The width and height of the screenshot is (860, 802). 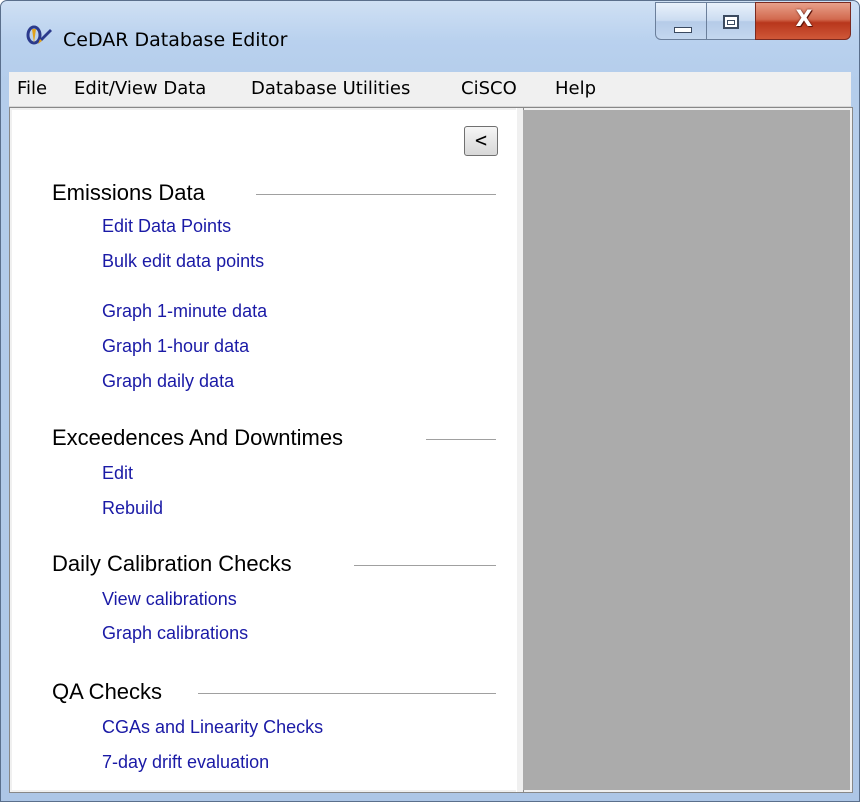 What do you see at coordinates (683, 30) in the screenshot?
I see `minimize-icon` at bounding box center [683, 30].